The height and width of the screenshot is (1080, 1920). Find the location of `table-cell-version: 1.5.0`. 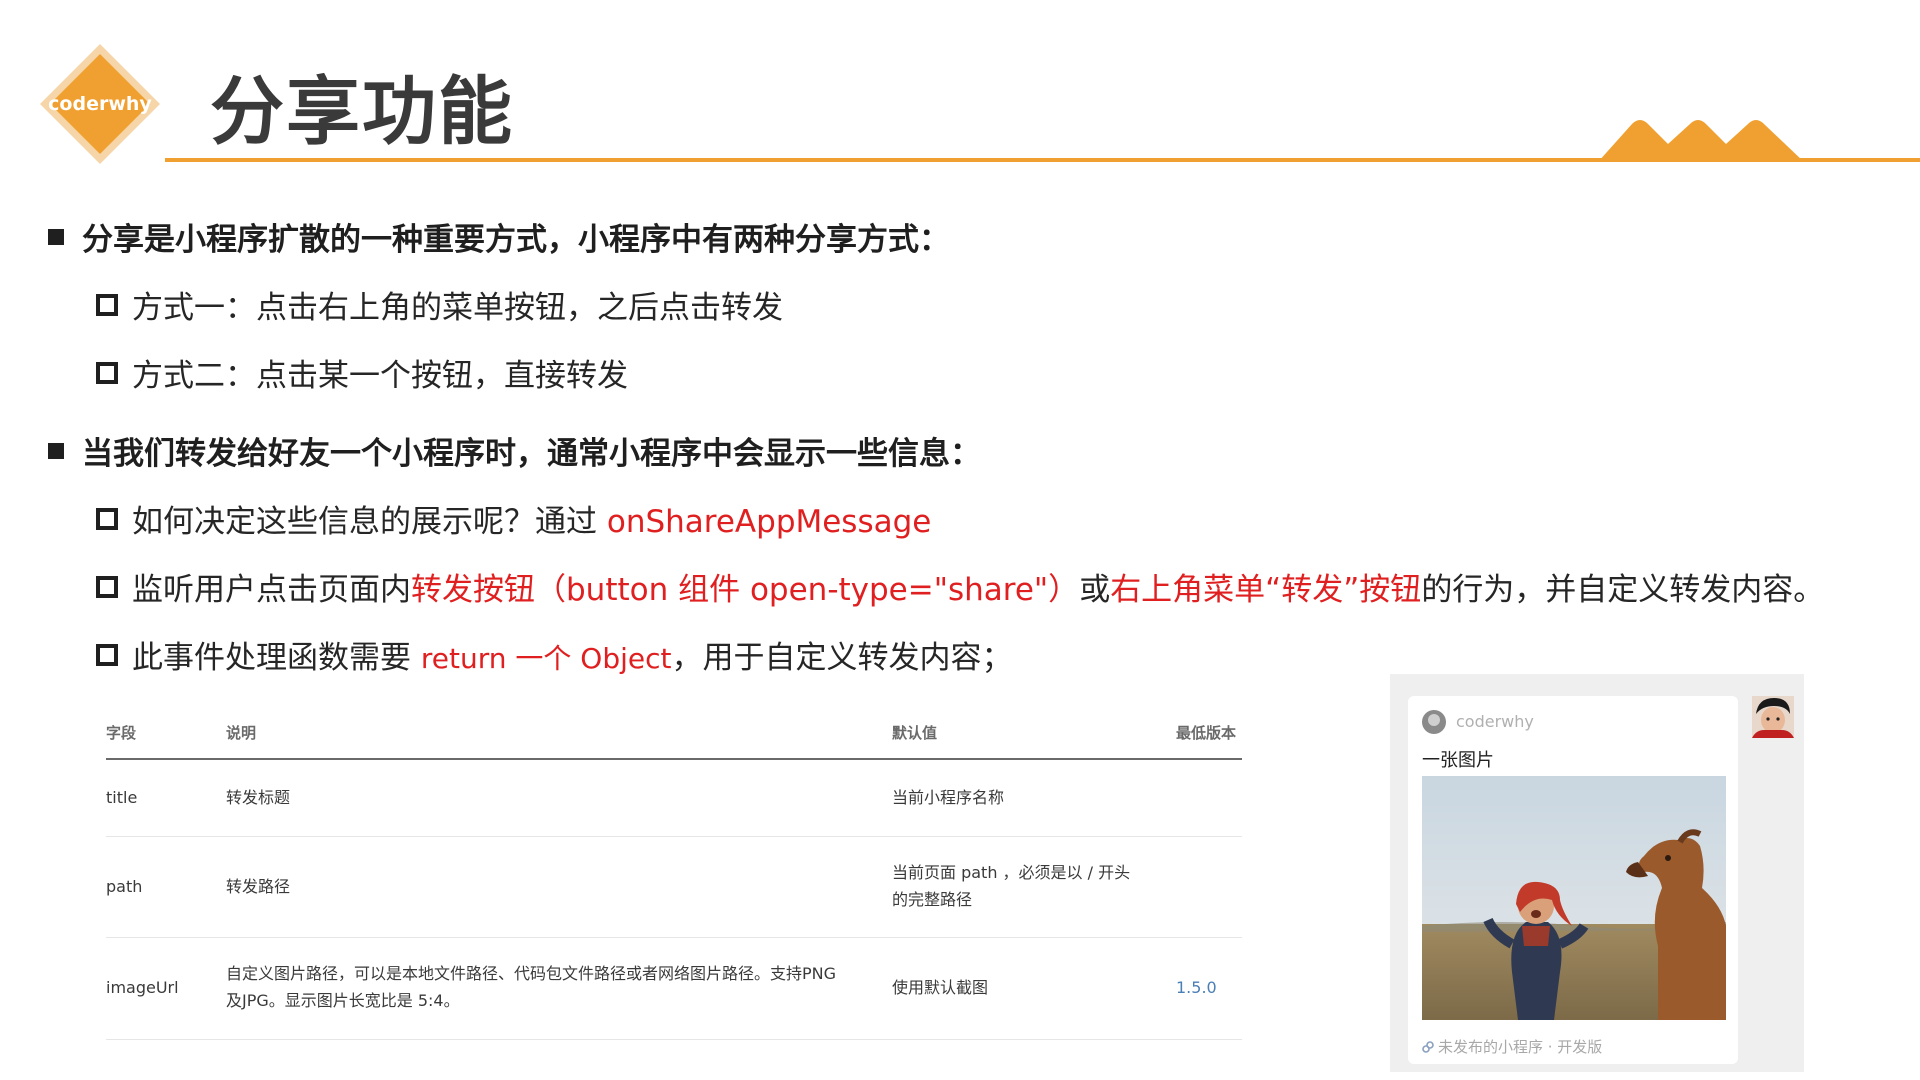

table-cell-version: 1.5.0 is located at coordinates (1196, 987).